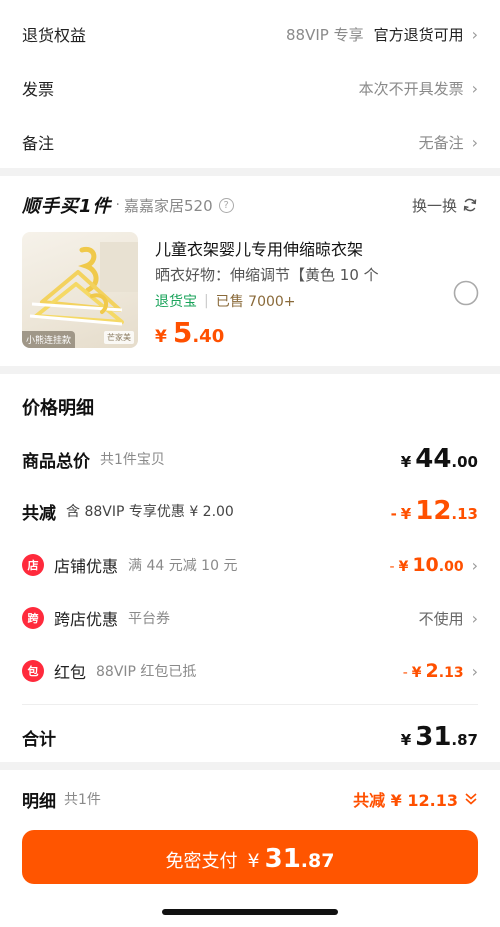  What do you see at coordinates (253, 861) in the screenshot?
I see `pay-currency: ¥` at bounding box center [253, 861].